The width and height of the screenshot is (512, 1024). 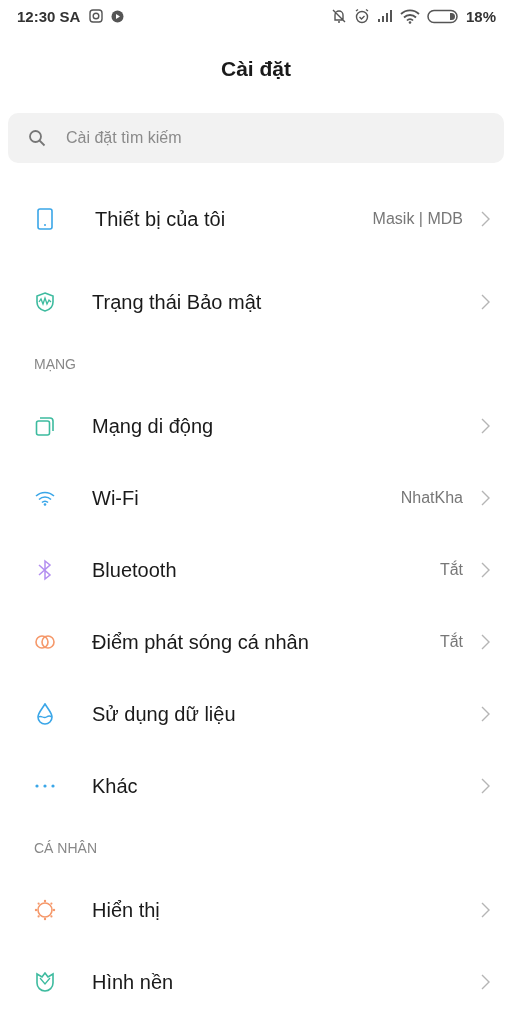 What do you see at coordinates (256, 786) in the screenshot?
I see `settings-item: Khác` at bounding box center [256, 786].